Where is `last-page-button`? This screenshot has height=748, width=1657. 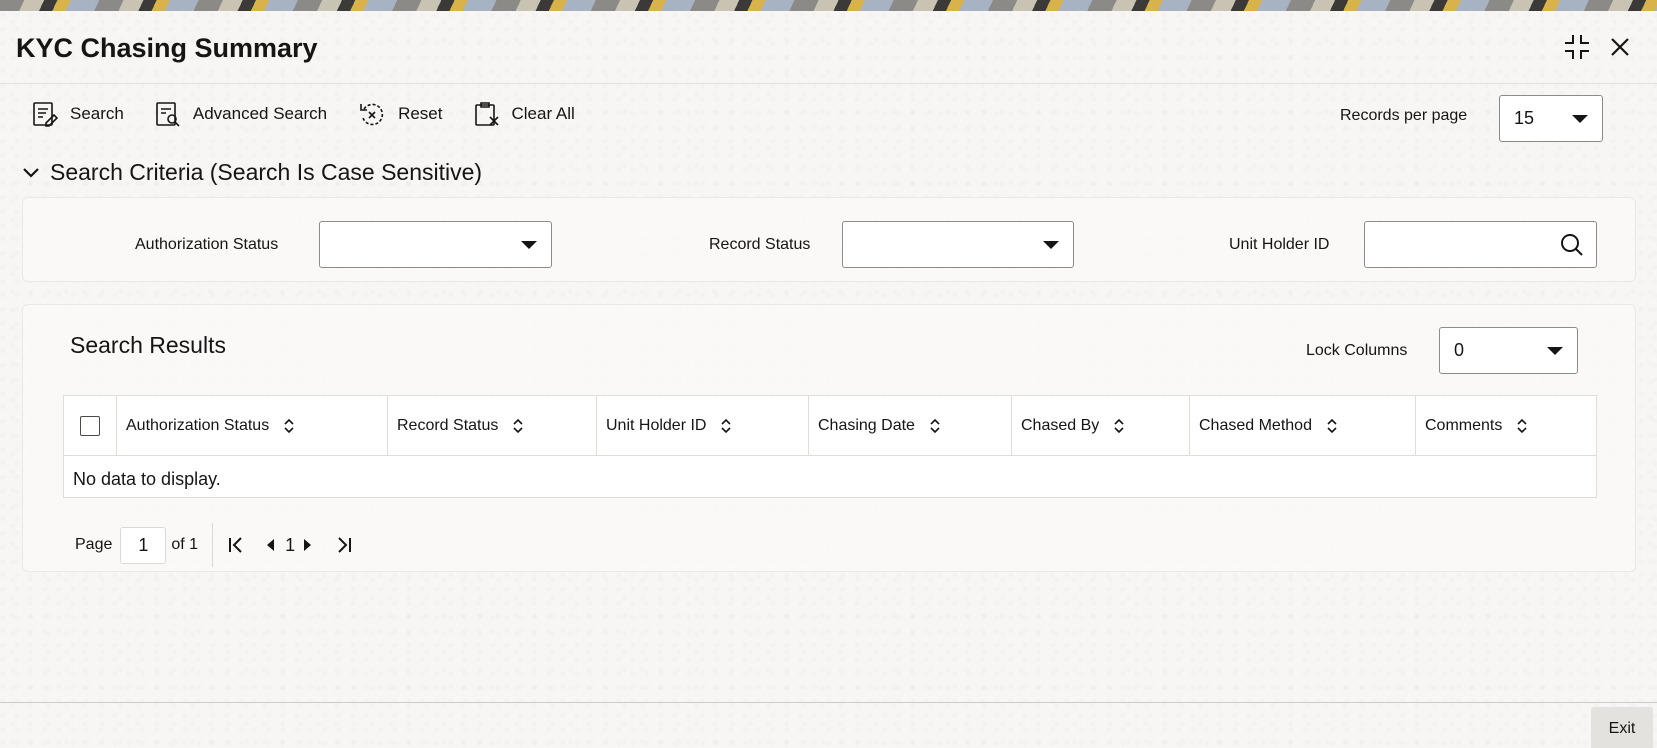
last-page-button is located at coordinates (344, 545).